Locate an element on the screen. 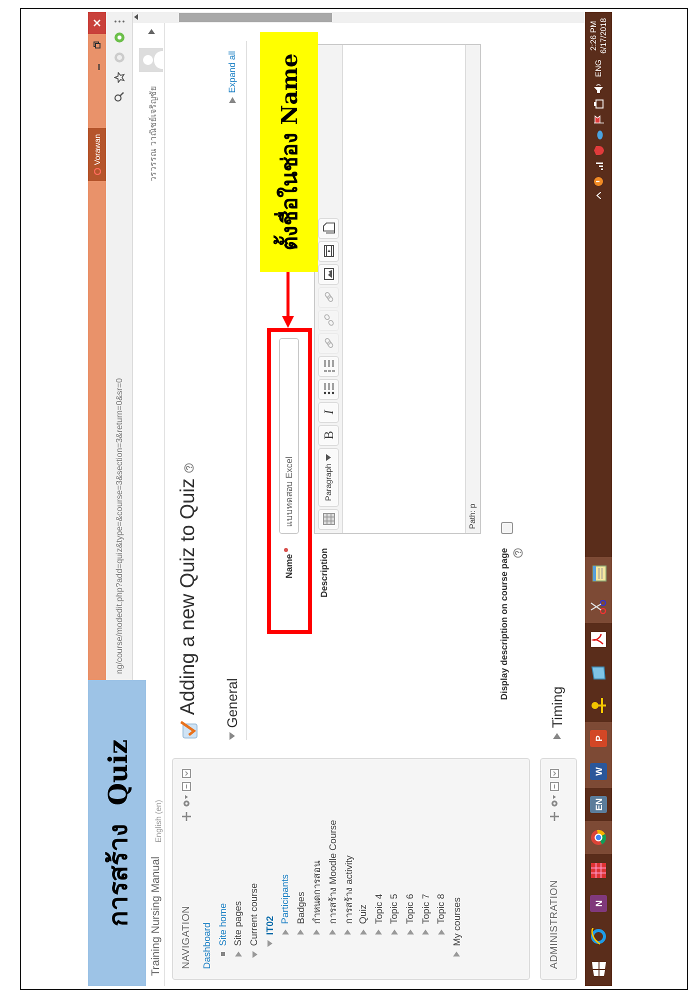 The image size is (696, 1000). taskbar-button: EN is located at coordinates (598, 804).